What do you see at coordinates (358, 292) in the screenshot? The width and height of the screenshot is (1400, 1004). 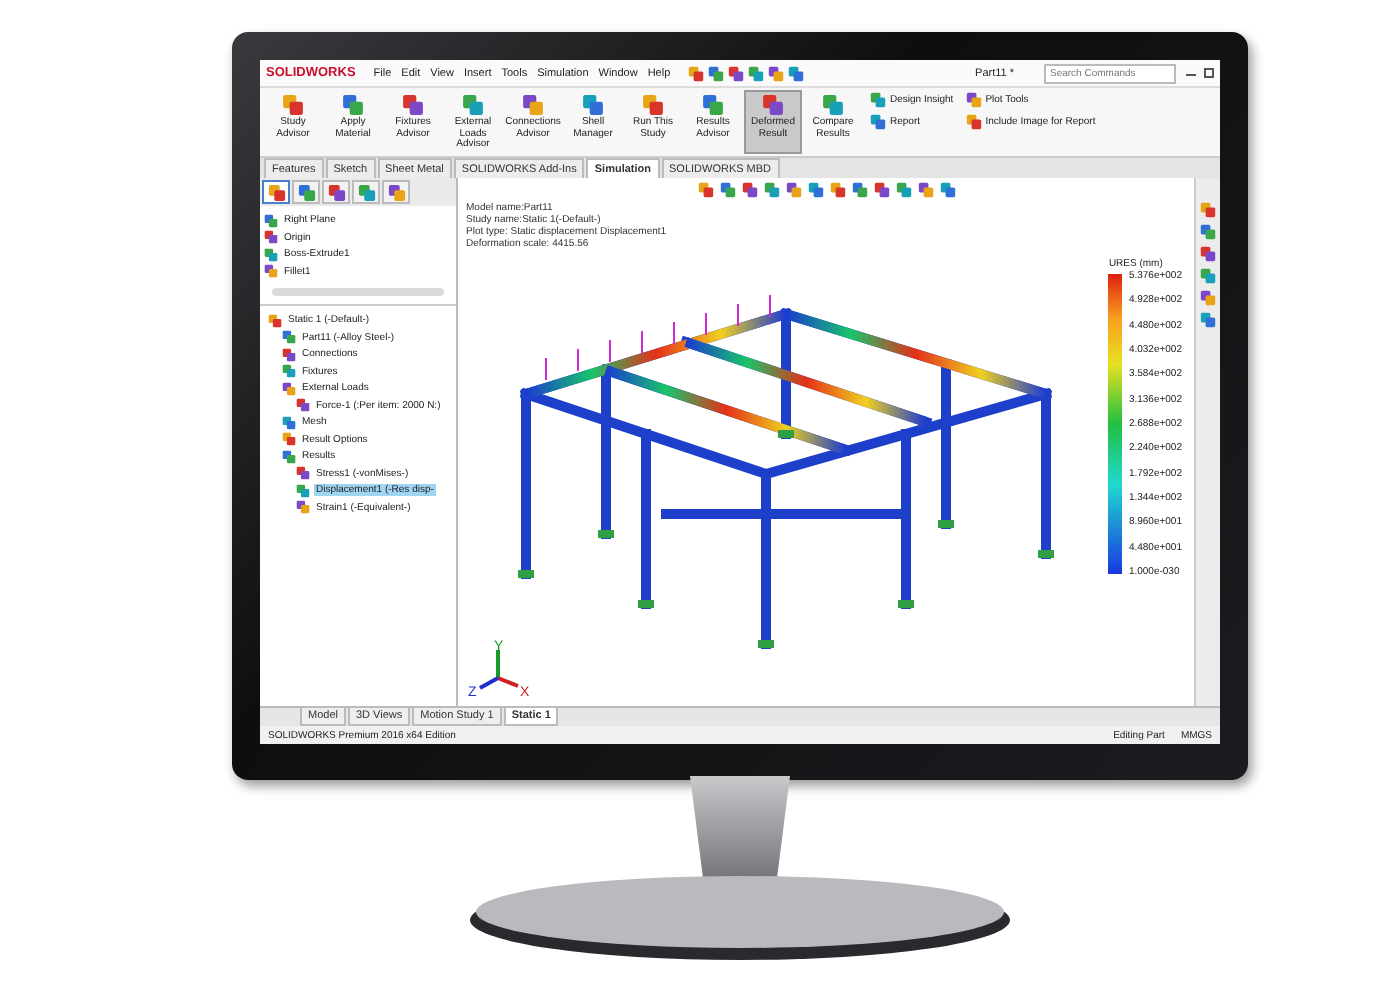 I see `scroll-bar` at bounding box center [358, 292].